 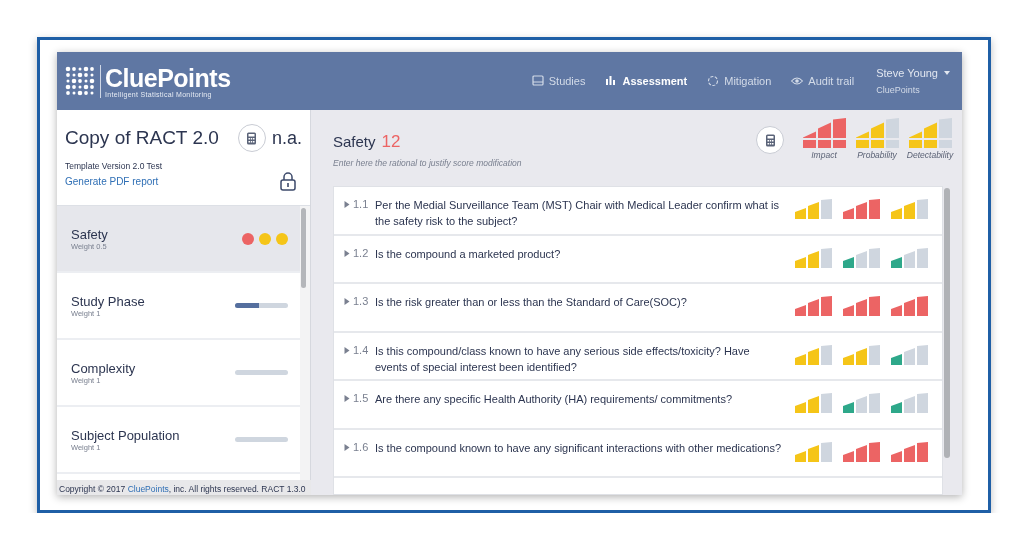 What do you see at coordinates (361, 349) in the screenshot?
I see `question-number: 1.4` at bounding box center [361, 349].